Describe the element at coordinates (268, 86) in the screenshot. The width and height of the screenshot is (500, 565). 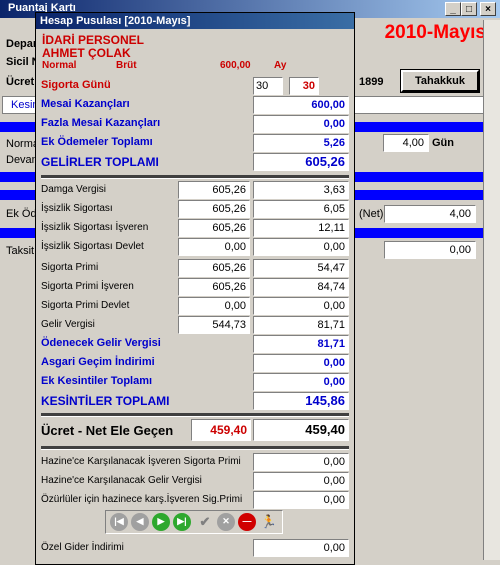
I see `sigorta-gunu-input: 30` at that location.